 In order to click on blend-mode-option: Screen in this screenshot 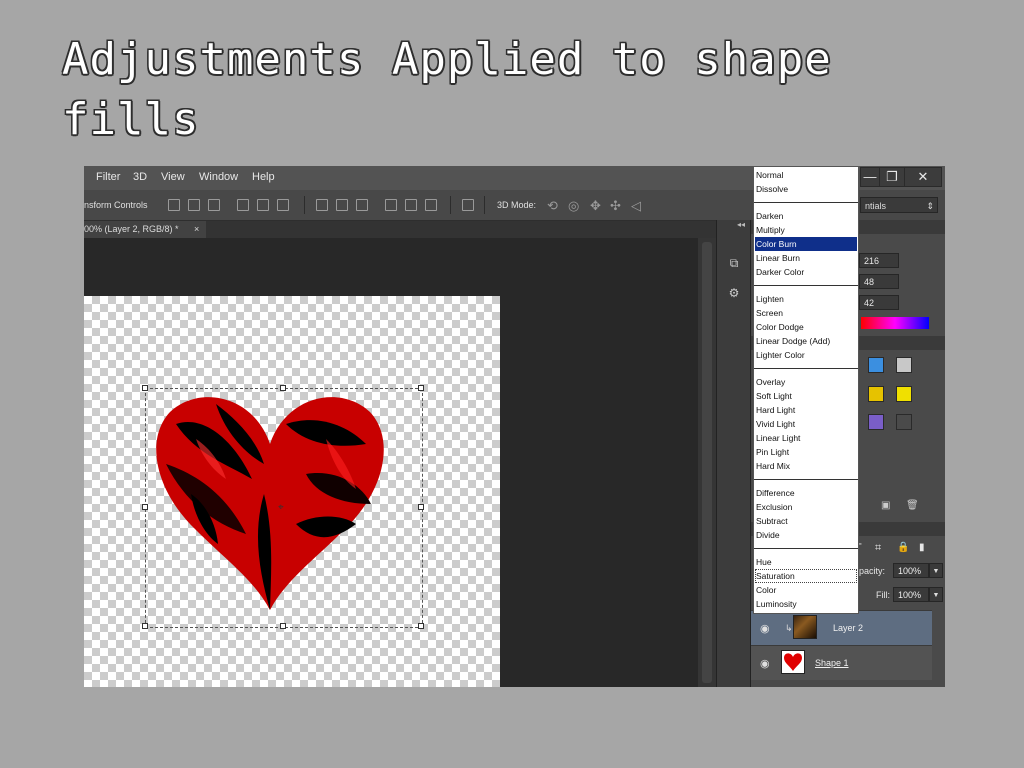, I will do `click(806, 313)`.